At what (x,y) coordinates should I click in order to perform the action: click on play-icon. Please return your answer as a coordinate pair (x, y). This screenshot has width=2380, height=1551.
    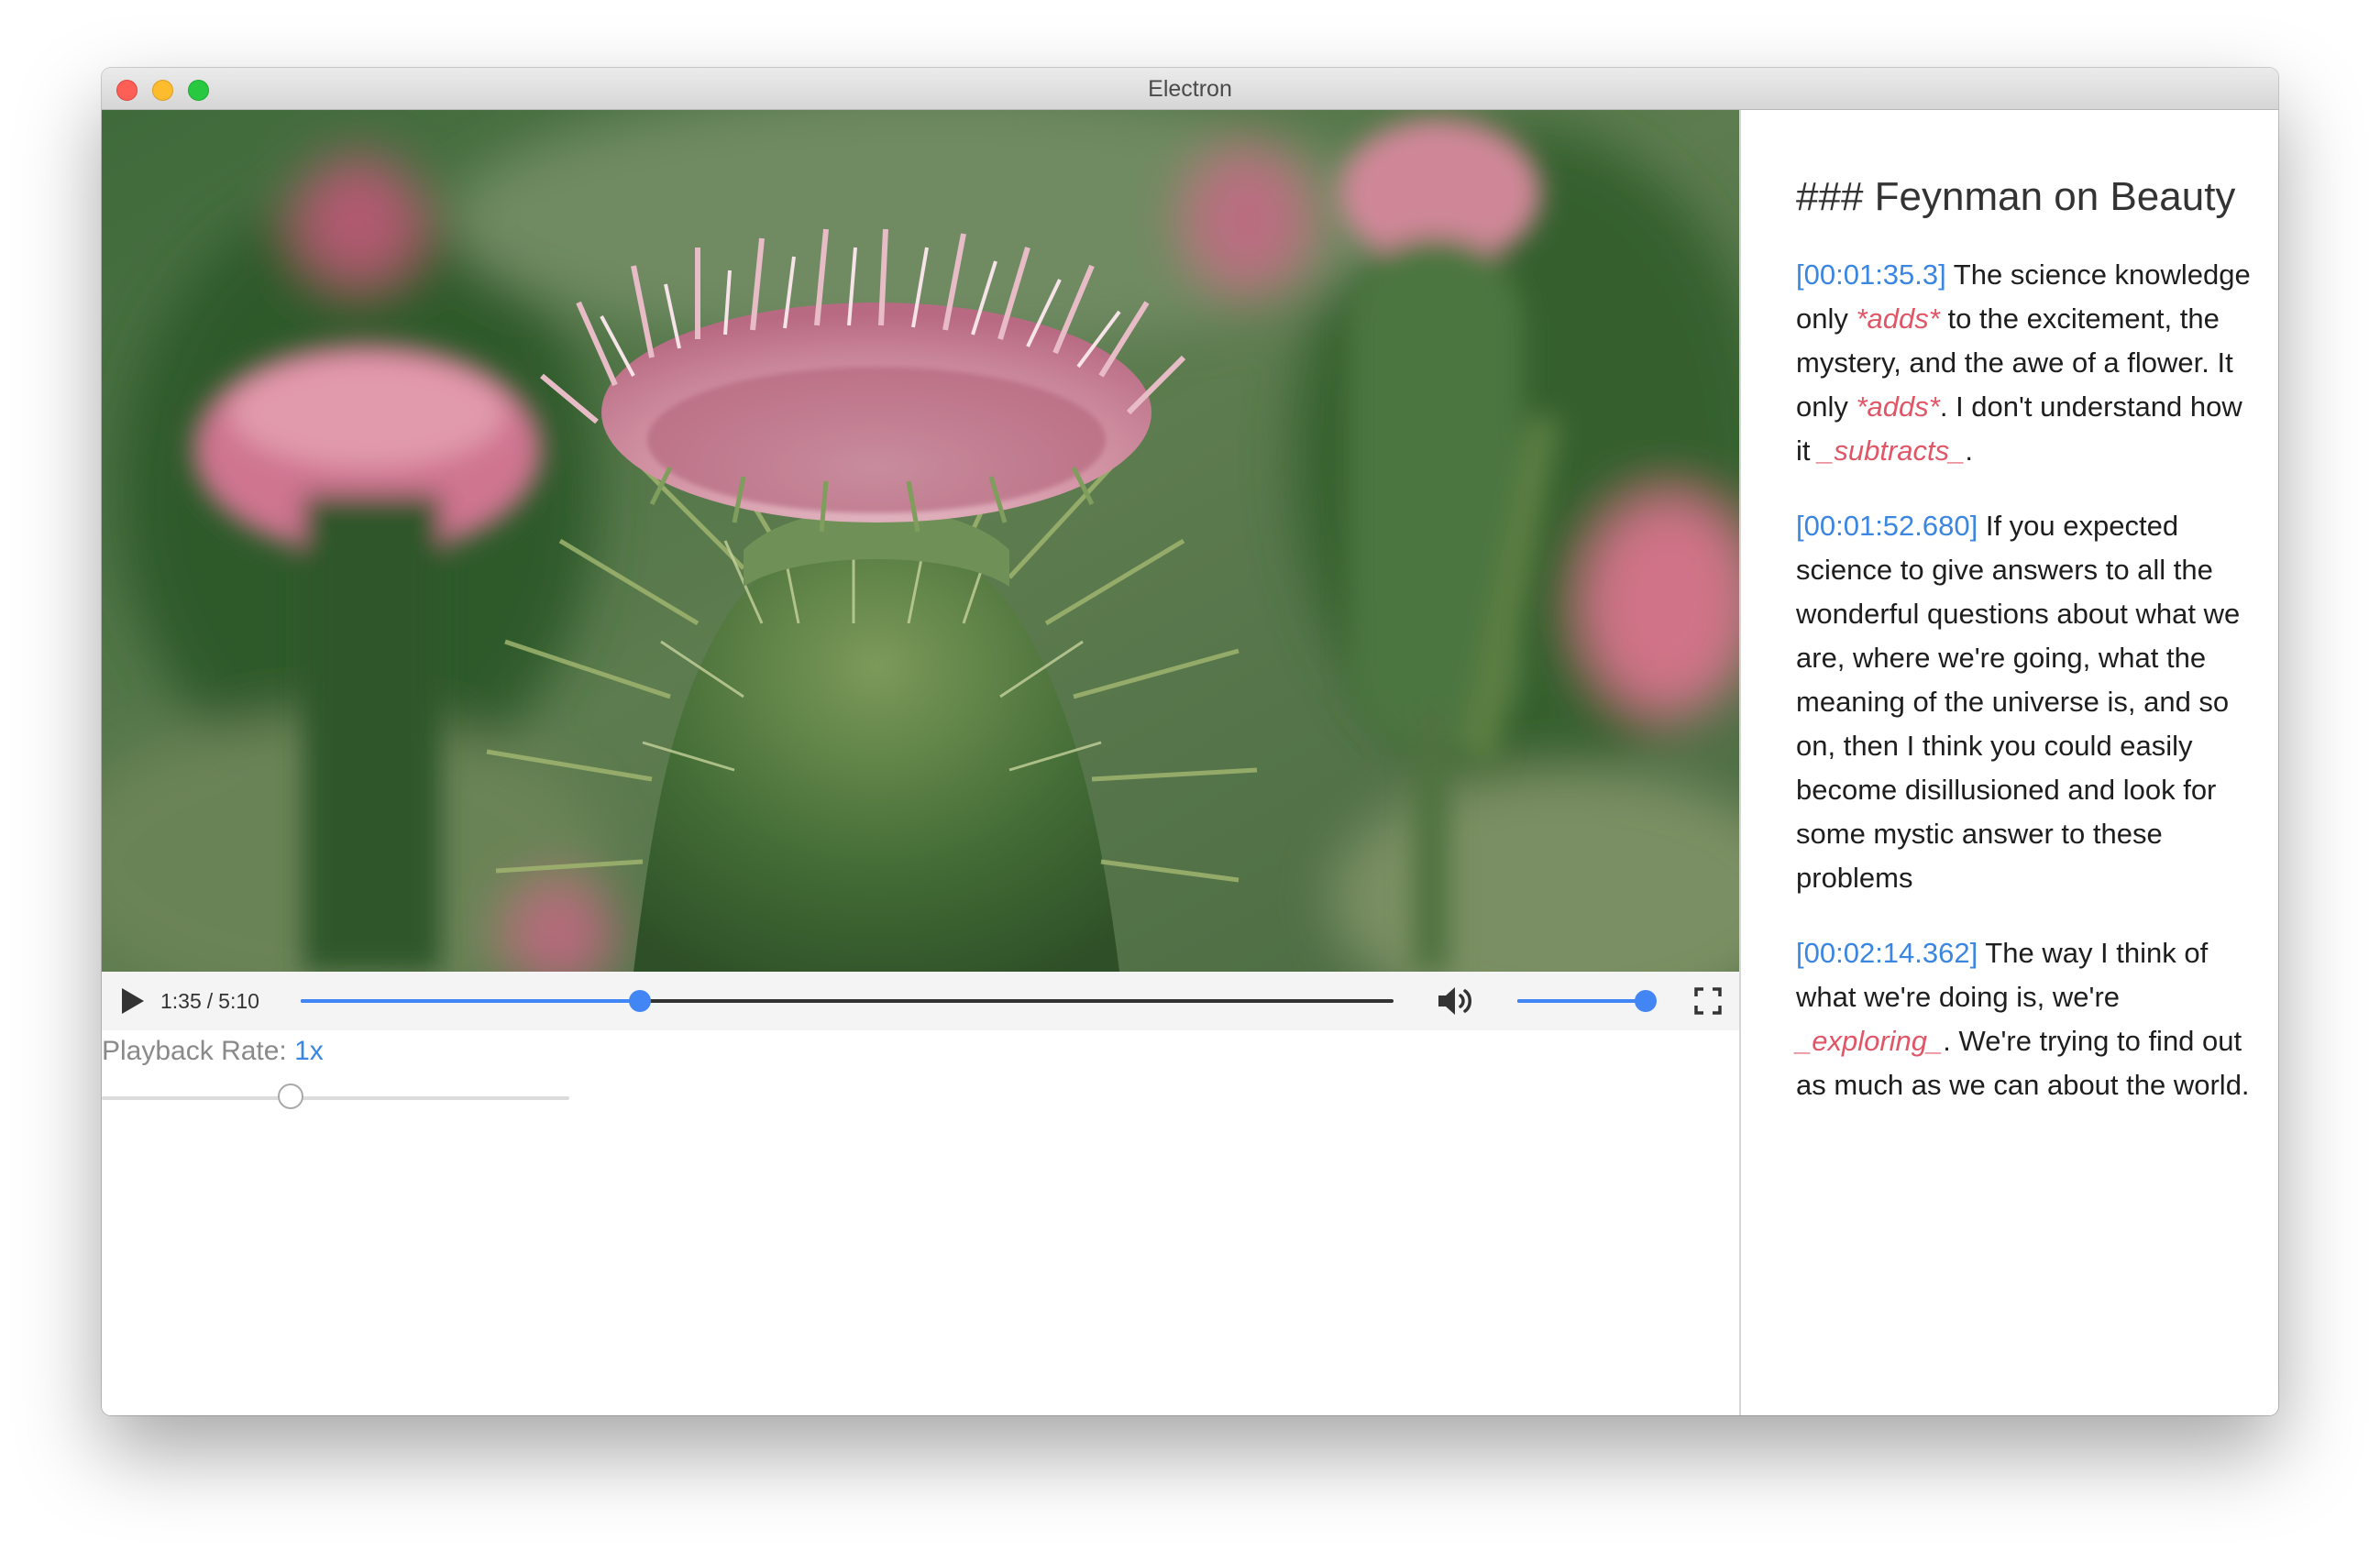
    Looking at the image, I should click on (133, 1001).